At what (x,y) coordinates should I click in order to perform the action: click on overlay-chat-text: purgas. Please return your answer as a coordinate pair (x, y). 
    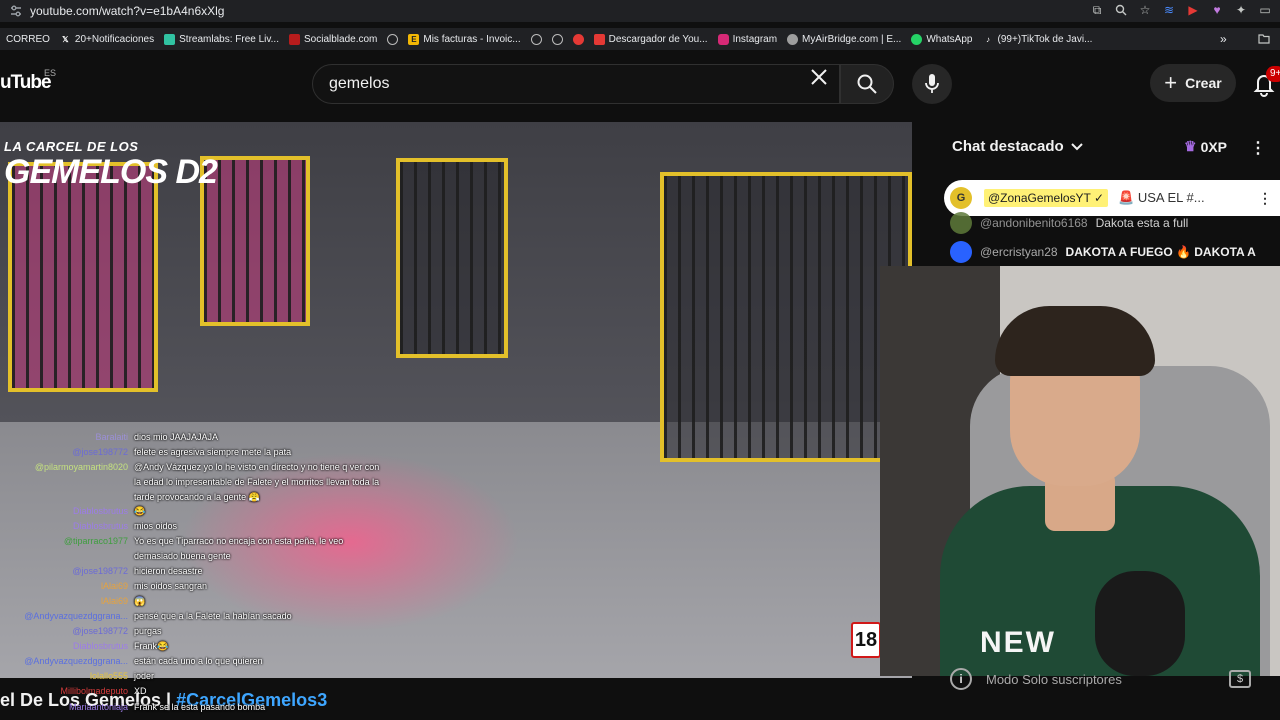
    Looking at the image, I should click on (148, 631).